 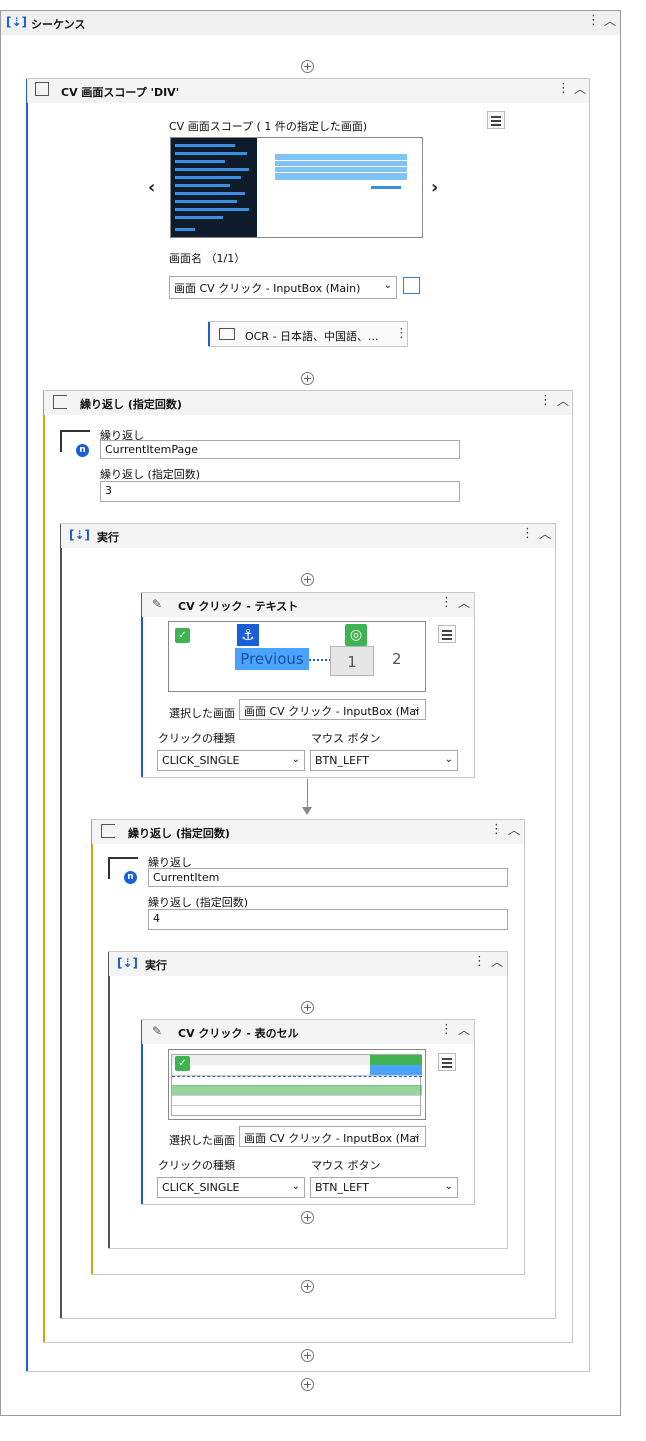 What do you see at coordinates (44, 866) in the screenshot?
I see `outer-loop-accent-line` at bounding box center [44, 866].